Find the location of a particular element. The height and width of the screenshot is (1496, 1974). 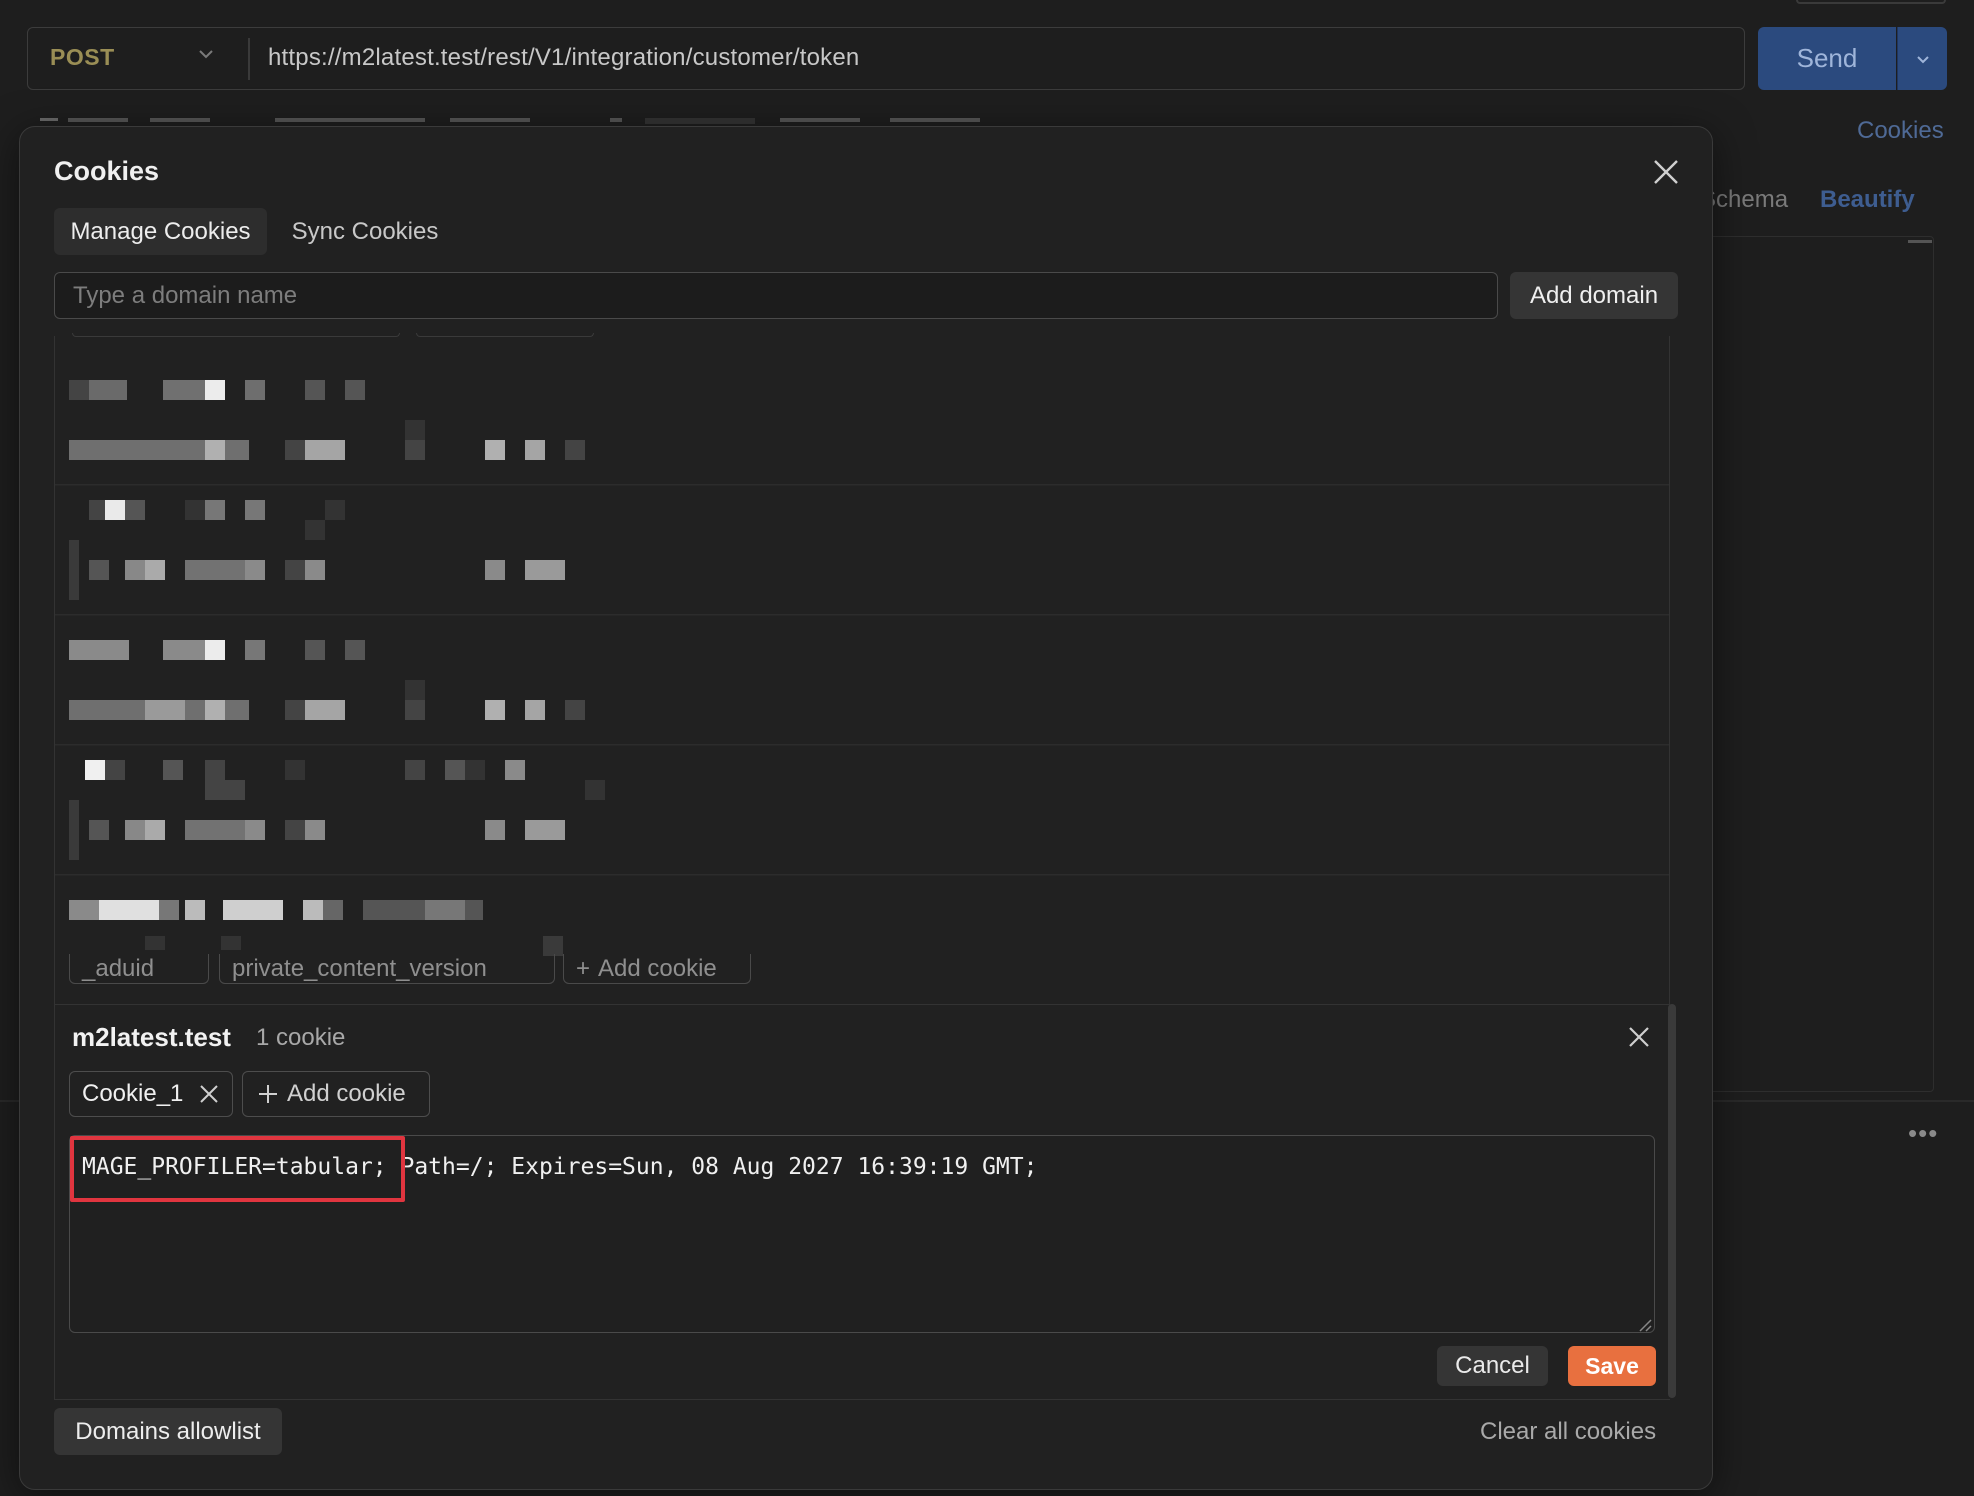

method-select: POST is located at coordinates (82, 57).